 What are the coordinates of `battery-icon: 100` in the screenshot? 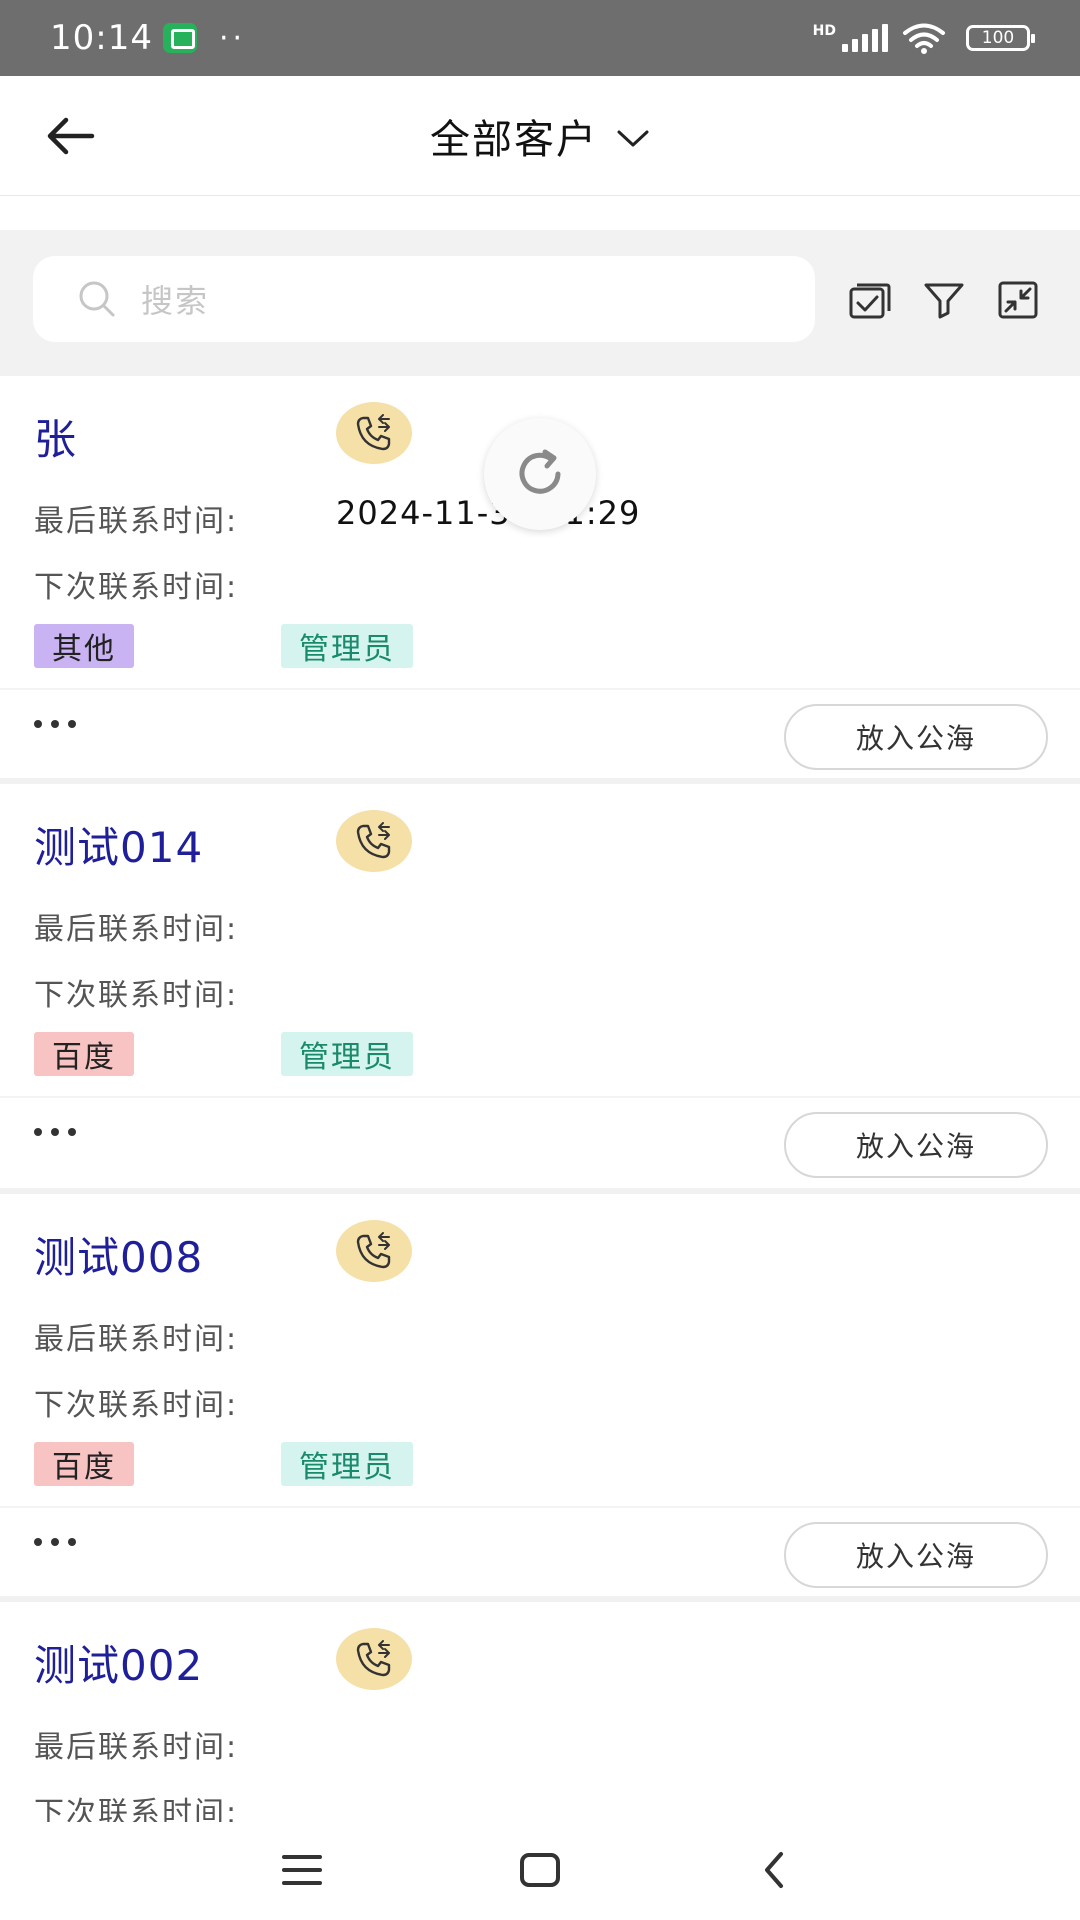 It's located at (1000, 38).